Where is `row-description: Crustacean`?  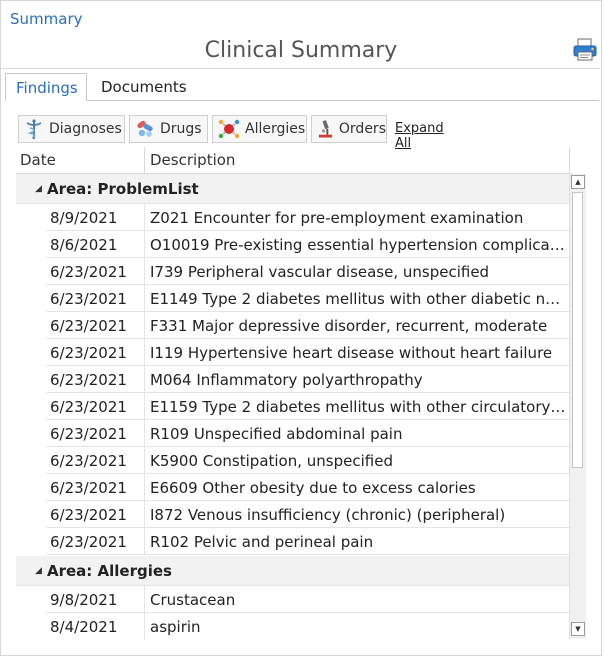 row-description: Crustacean is located at coordinates (193, 600).